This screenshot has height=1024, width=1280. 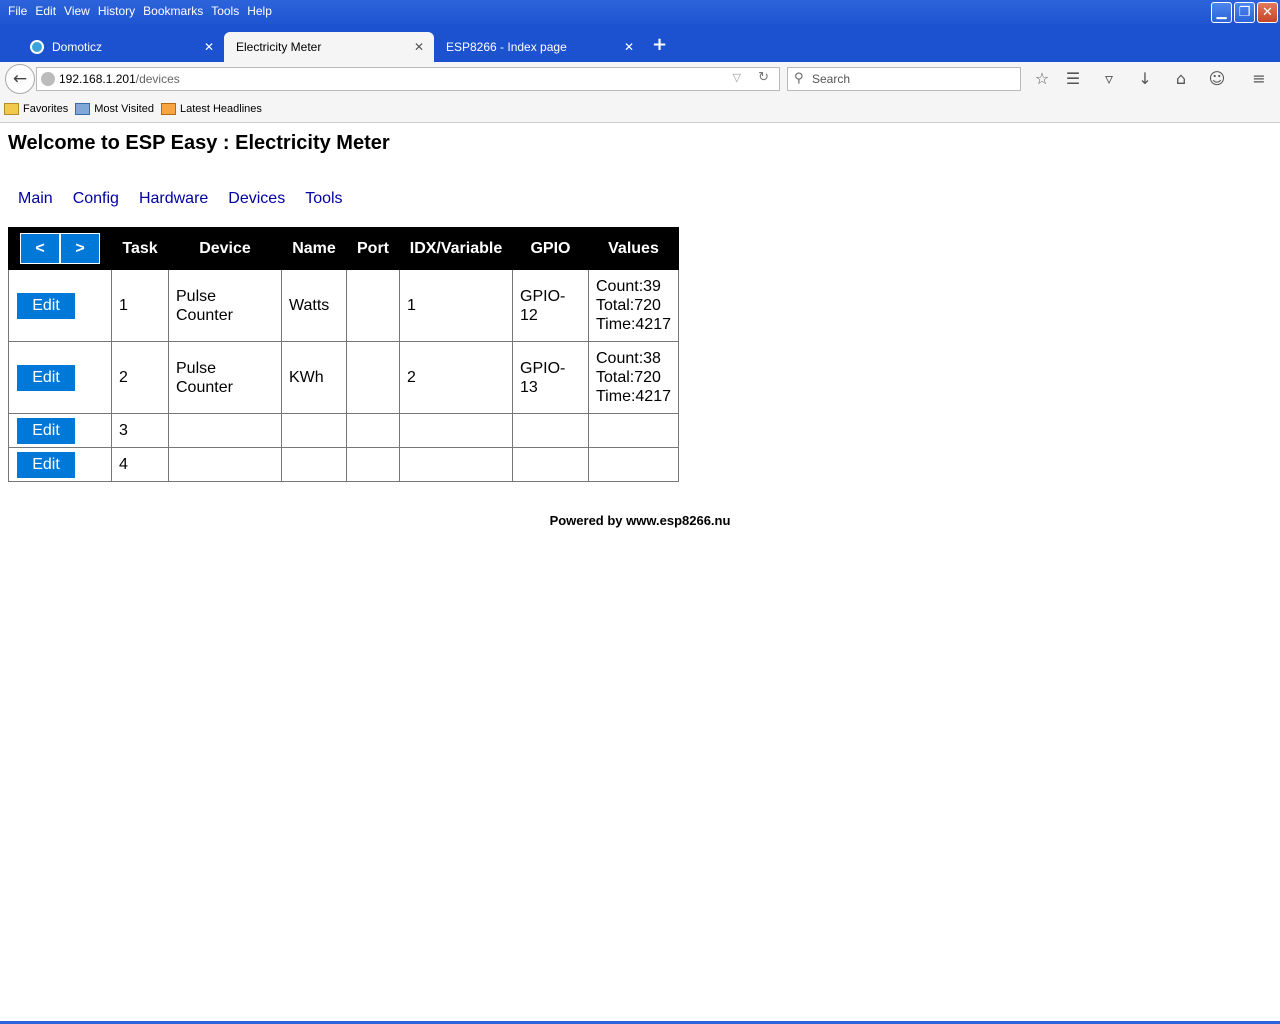 I want to click on main-nav-menu: Main Config Hardware Devices Tools, so click(x=180, y=199).